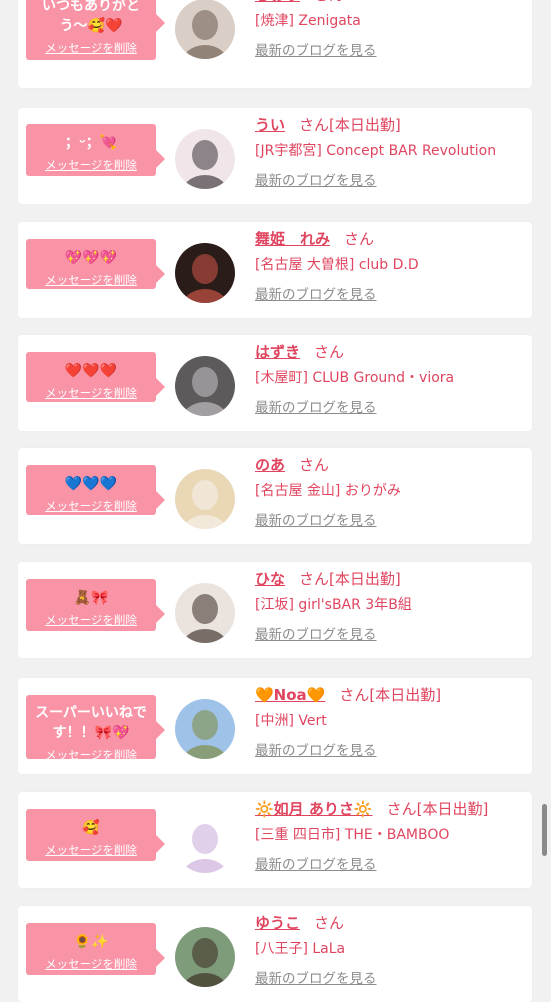  I want to click on shop-name: [三重 四日市] THE・BAMBOO, so click(352, 835).